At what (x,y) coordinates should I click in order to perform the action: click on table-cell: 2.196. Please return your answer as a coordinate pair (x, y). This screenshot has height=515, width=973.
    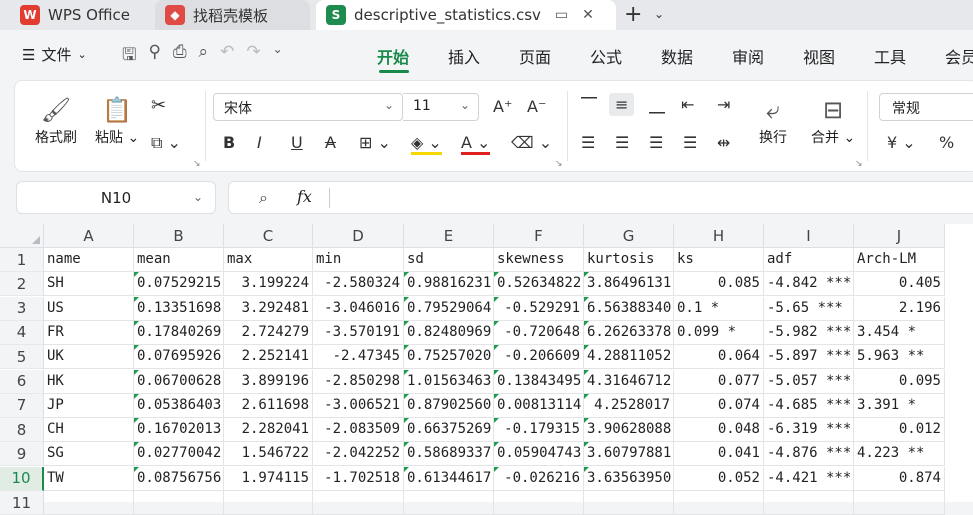
    Looking at the image, I should click on (899, 308).